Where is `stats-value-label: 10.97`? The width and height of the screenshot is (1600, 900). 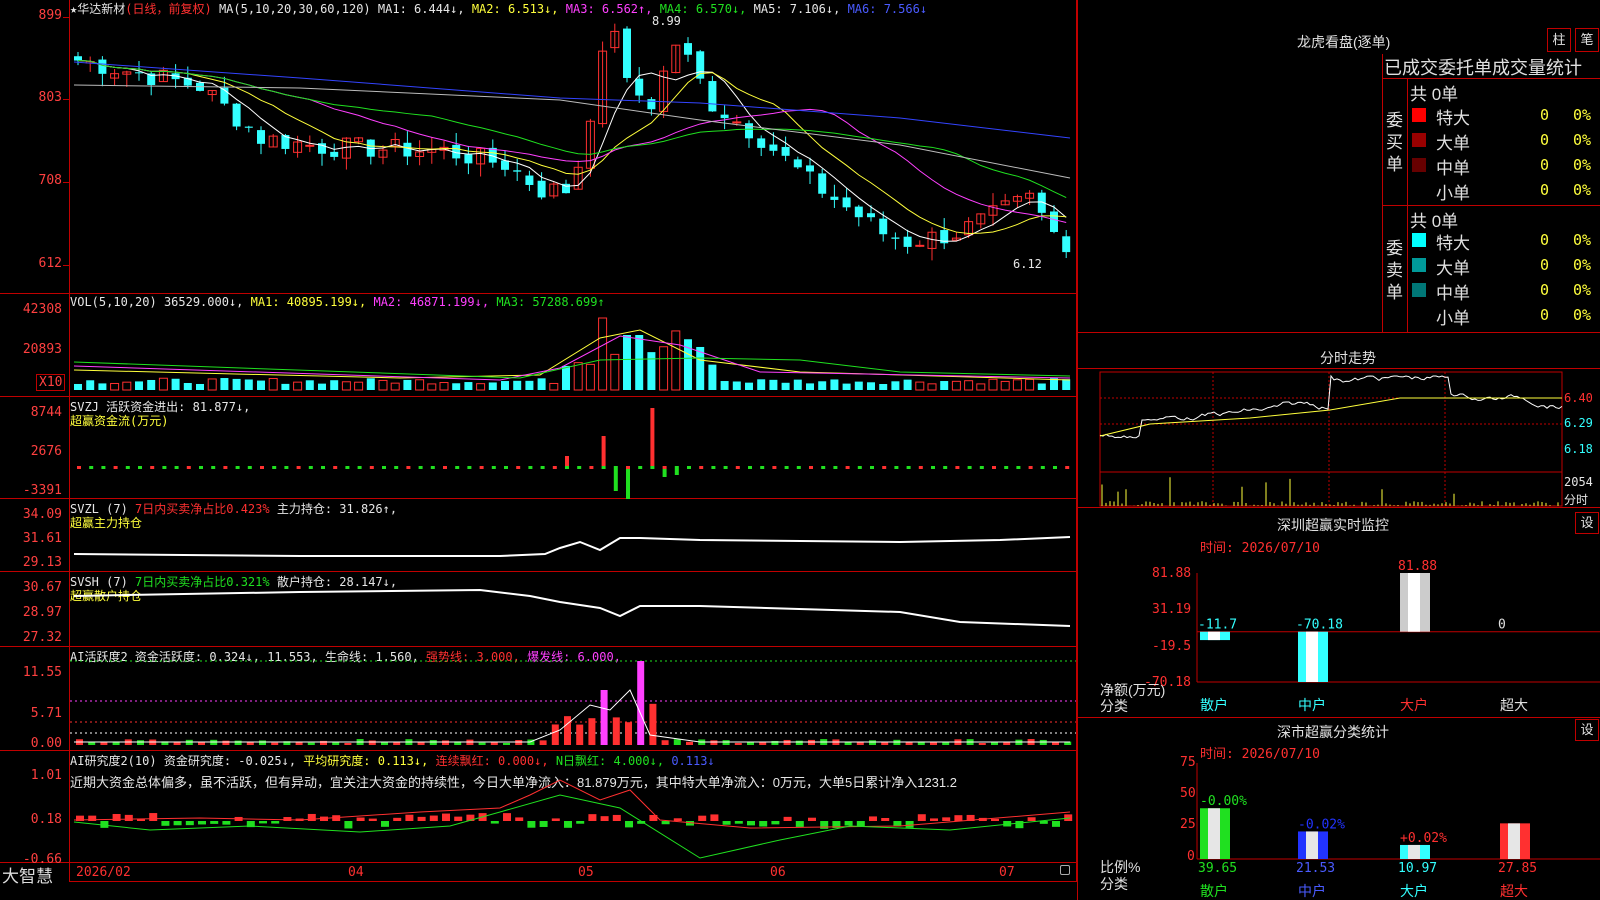 stats-value-label: 10.97 is located at coordinates (1417, 868).